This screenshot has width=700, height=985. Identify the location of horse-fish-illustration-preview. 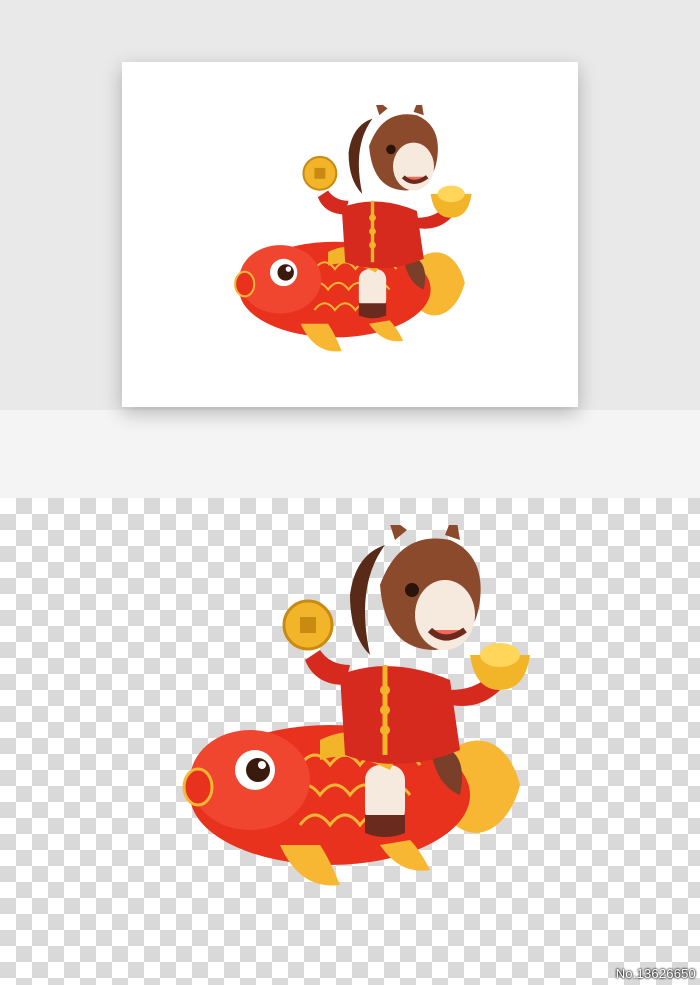
(353, 228).